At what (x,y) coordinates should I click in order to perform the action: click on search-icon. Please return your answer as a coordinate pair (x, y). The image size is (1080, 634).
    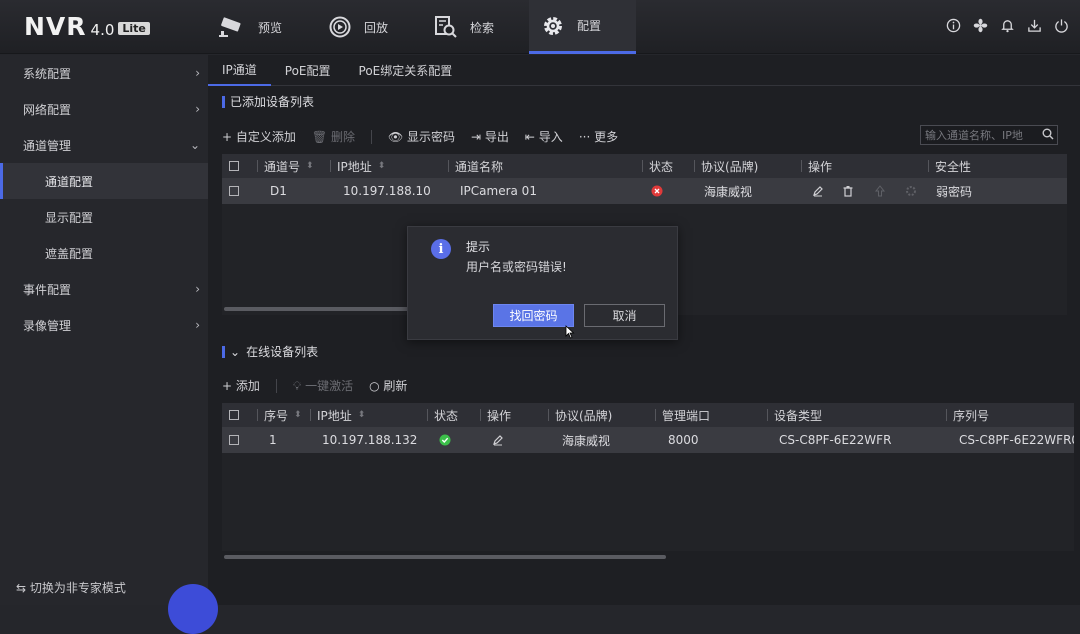
    Looking at the image, I should click on (1048, 135).